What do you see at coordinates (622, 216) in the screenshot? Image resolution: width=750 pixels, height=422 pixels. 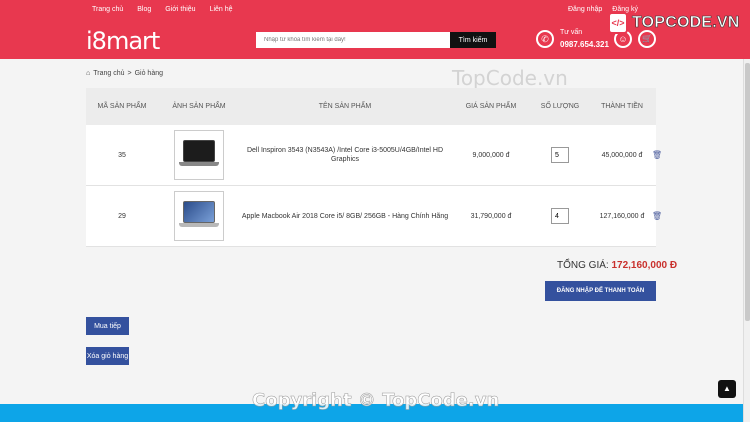 I see `line-total: 127,160,000 đ` at bounding box center [622, 216].